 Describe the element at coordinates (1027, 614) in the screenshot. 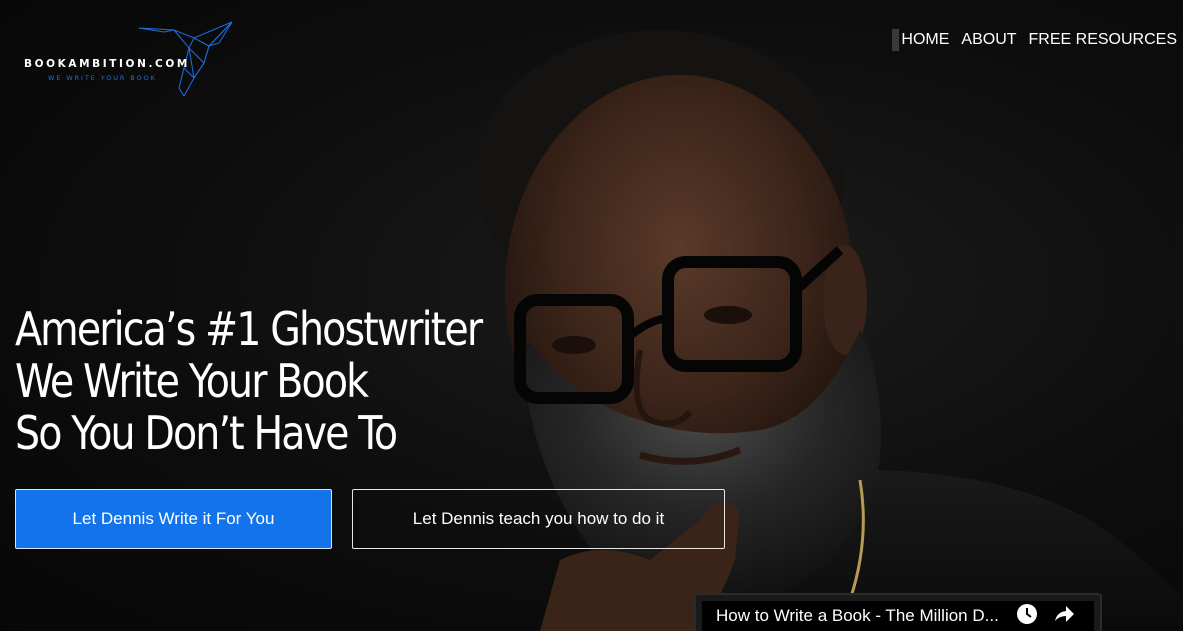

I see `clock-icon` at that location.